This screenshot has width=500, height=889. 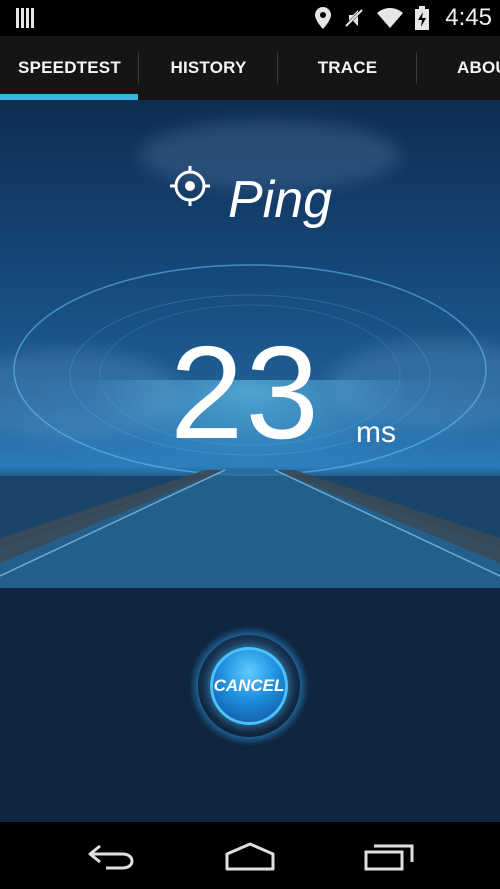 I want to click on tab-label: TRACE, so click(x=347, y=67).